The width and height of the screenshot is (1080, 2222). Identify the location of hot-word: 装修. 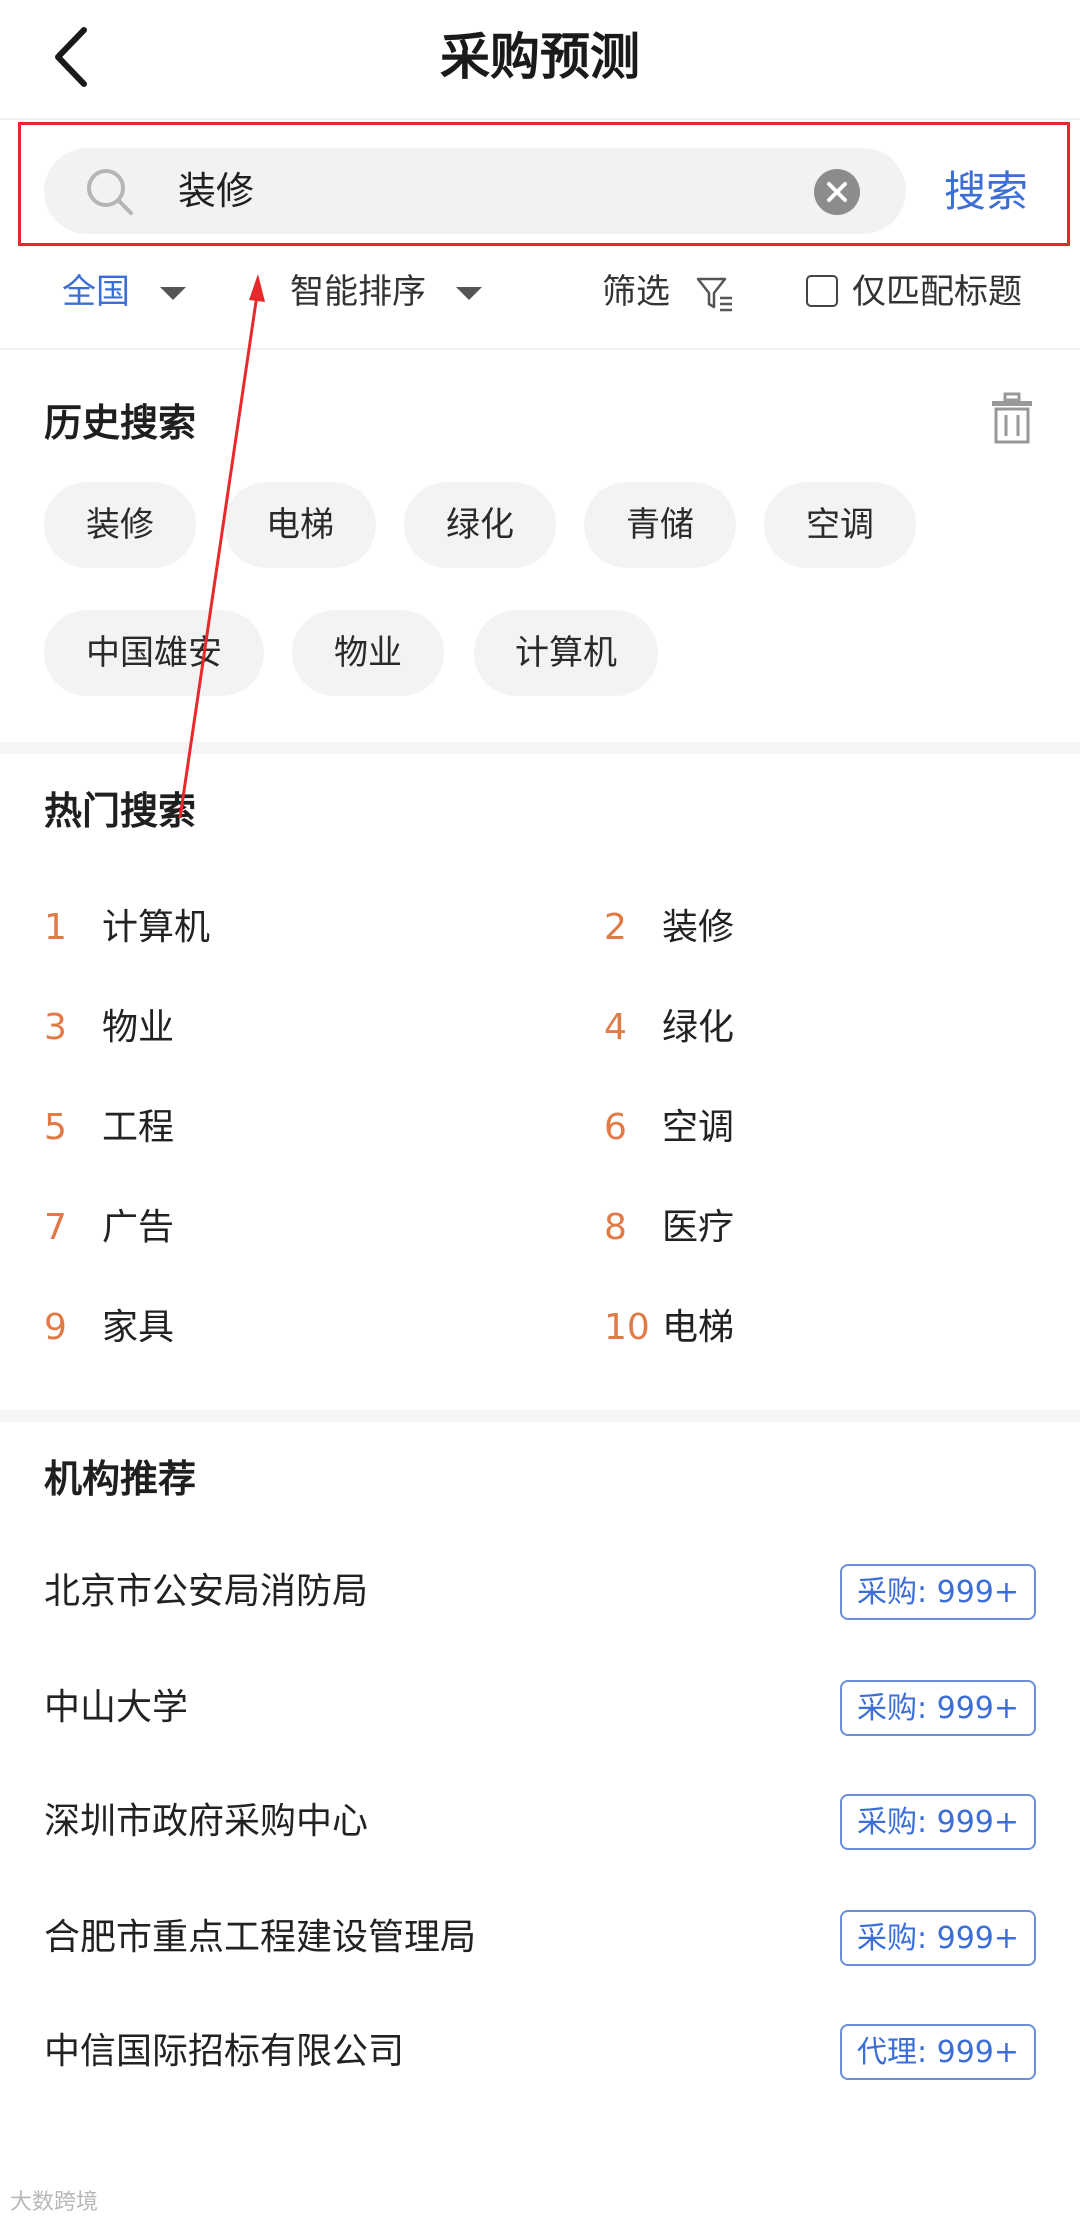
(698, 927).